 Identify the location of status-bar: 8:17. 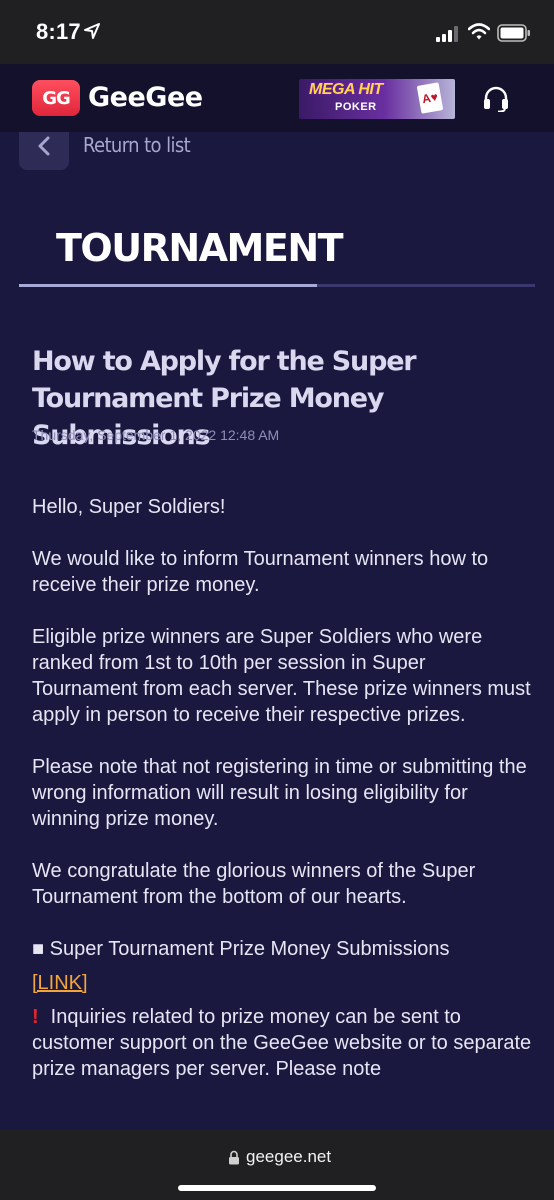
(277, 32).